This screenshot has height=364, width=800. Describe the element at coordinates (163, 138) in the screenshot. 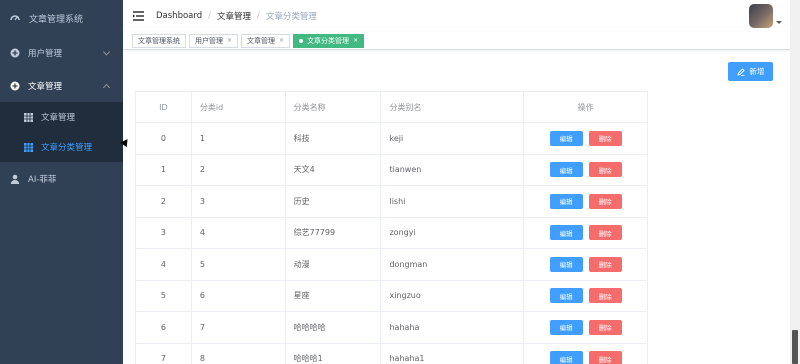

I see `cell-id: 0` at that location.